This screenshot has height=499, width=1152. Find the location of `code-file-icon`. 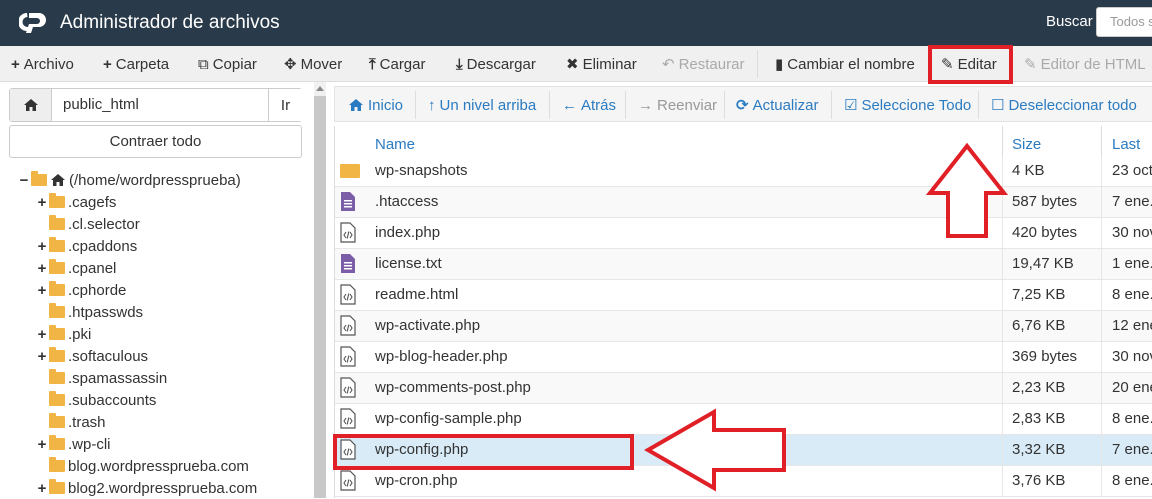

code-file-icon is located at coordinates (348, 325).